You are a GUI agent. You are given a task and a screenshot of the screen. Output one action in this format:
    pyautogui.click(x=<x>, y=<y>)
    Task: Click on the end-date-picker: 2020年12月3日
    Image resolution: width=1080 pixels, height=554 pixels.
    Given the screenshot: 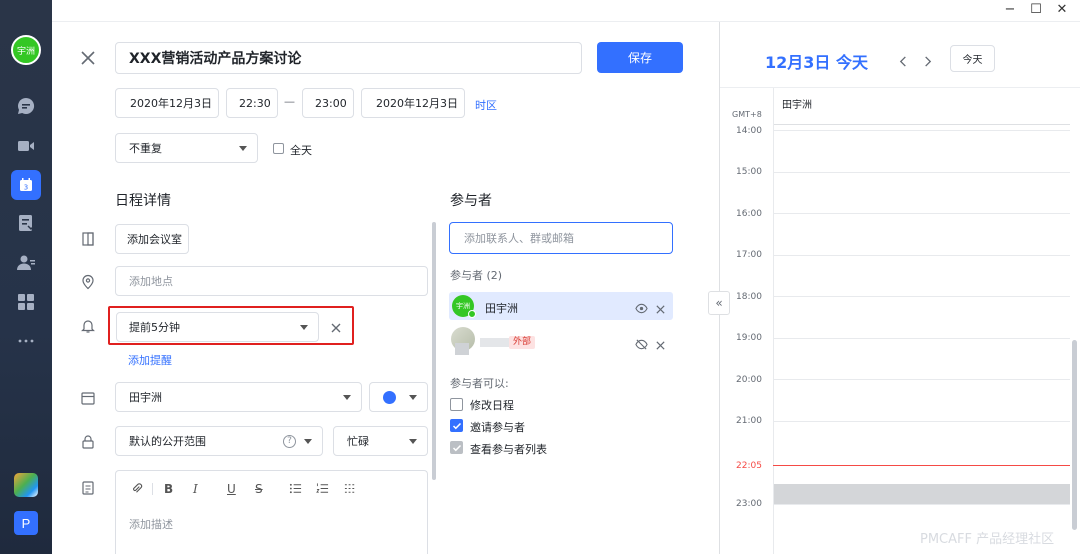 What is the action you would take?
    pyautogui.click(x=413, y=103)
    